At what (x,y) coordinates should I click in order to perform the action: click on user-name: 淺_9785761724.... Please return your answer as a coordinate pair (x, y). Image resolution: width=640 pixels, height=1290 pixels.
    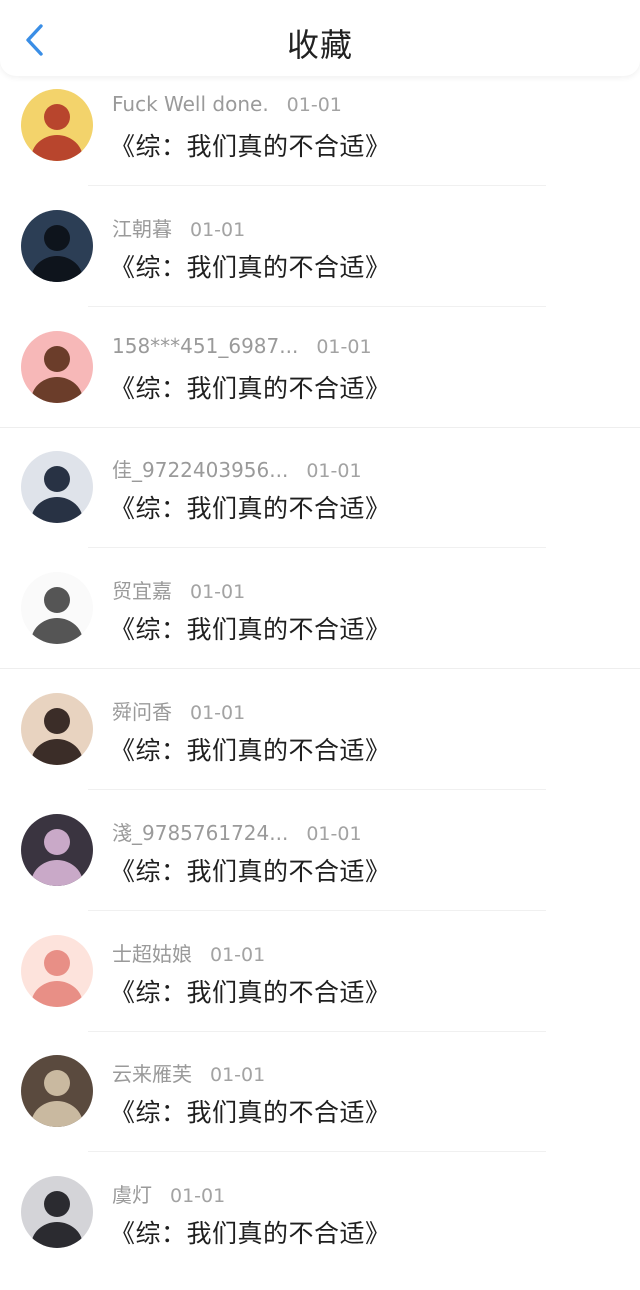
    Looking at the image, I should click on (200, 832).